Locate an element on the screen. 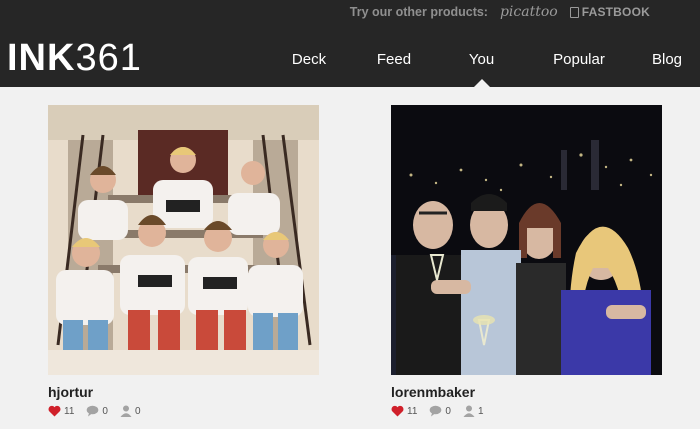 The height and width of the screenshot is (429, 700). nav-popular: Popular is located at coordinates (579, 60).